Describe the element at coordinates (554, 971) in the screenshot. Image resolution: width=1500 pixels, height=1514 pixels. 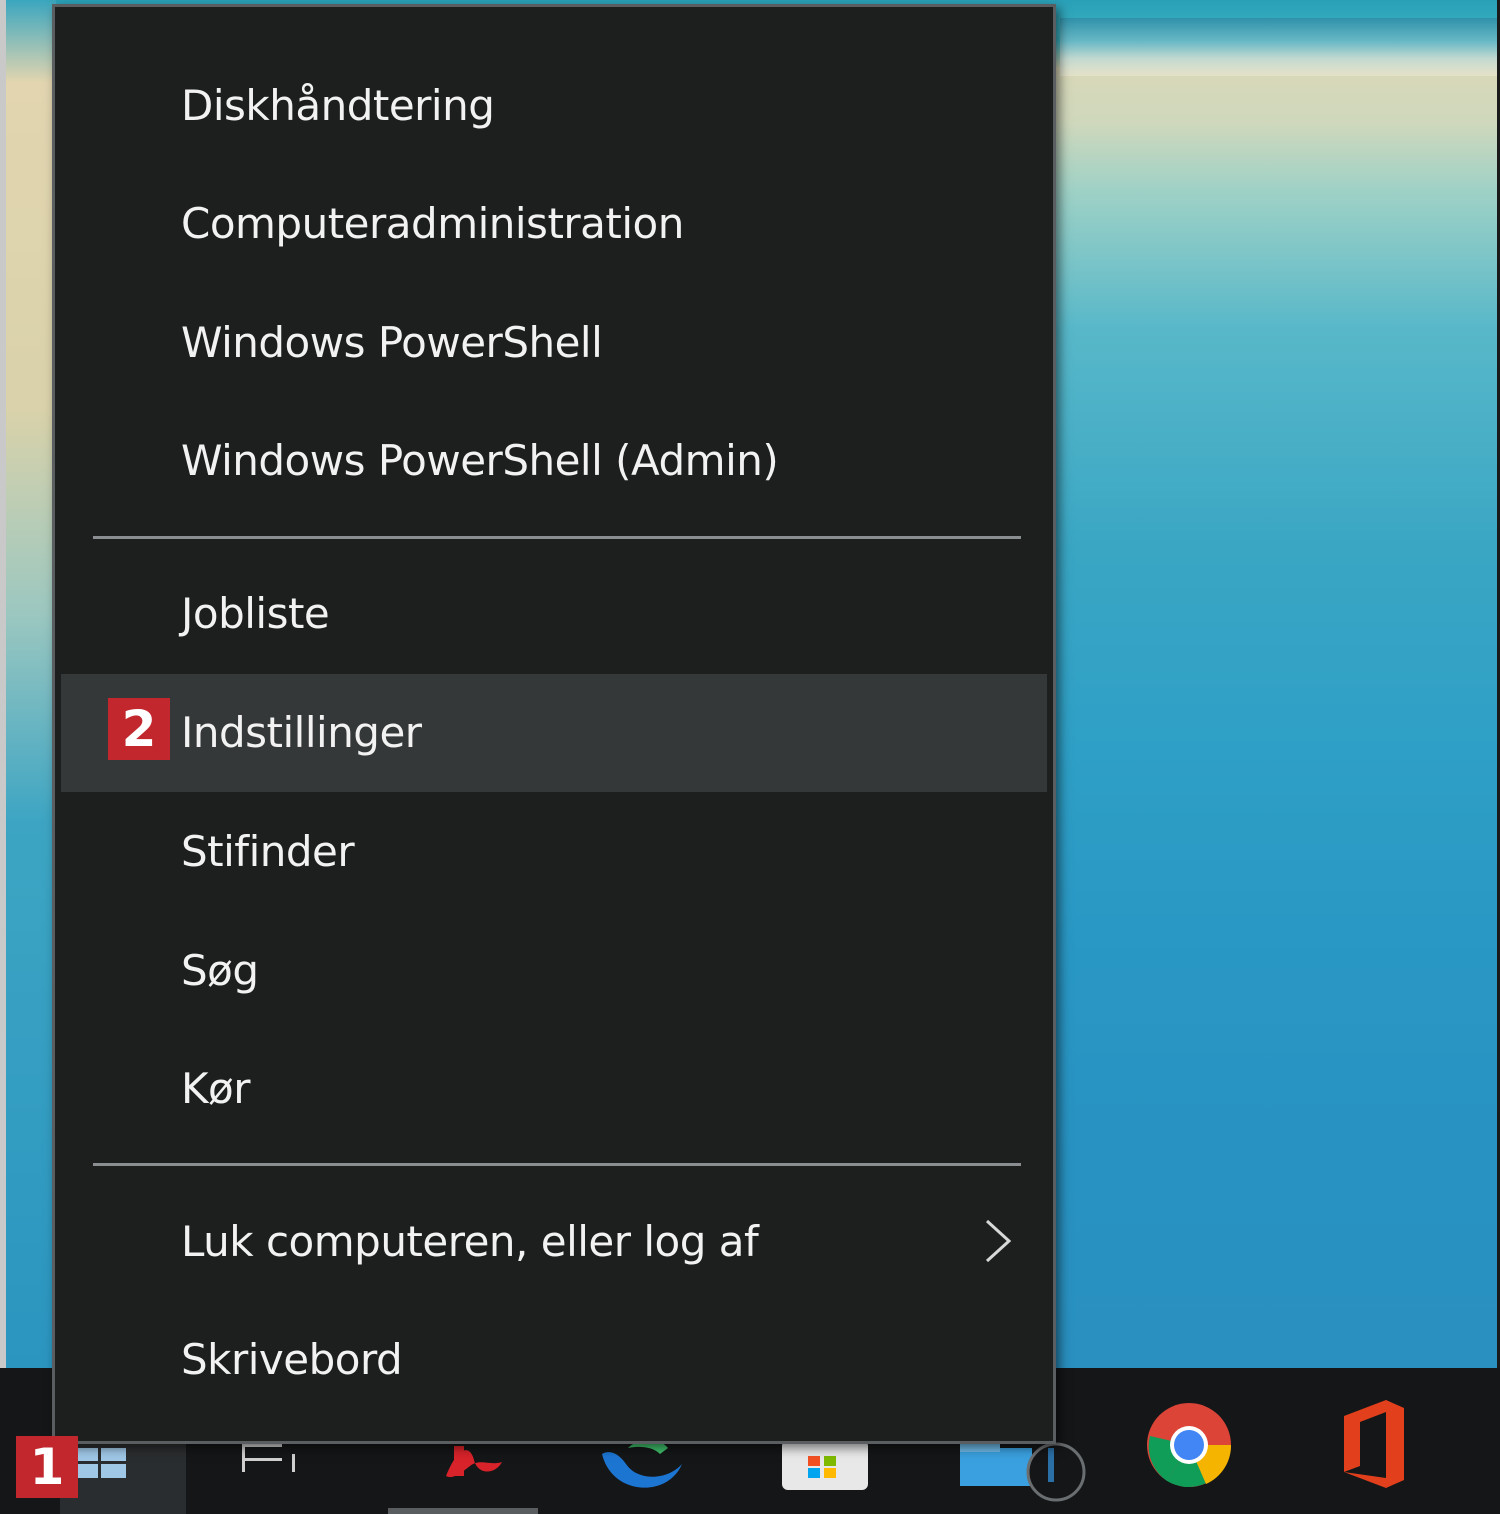
I see `menu-item-search: Søg` at that location.